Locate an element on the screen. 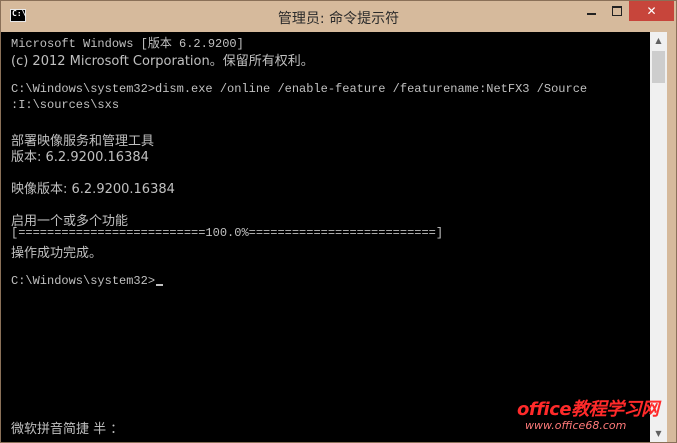  title-bar: C:\ 管理员: 命令提示符 ✕ is located at coordinates (338, 16).